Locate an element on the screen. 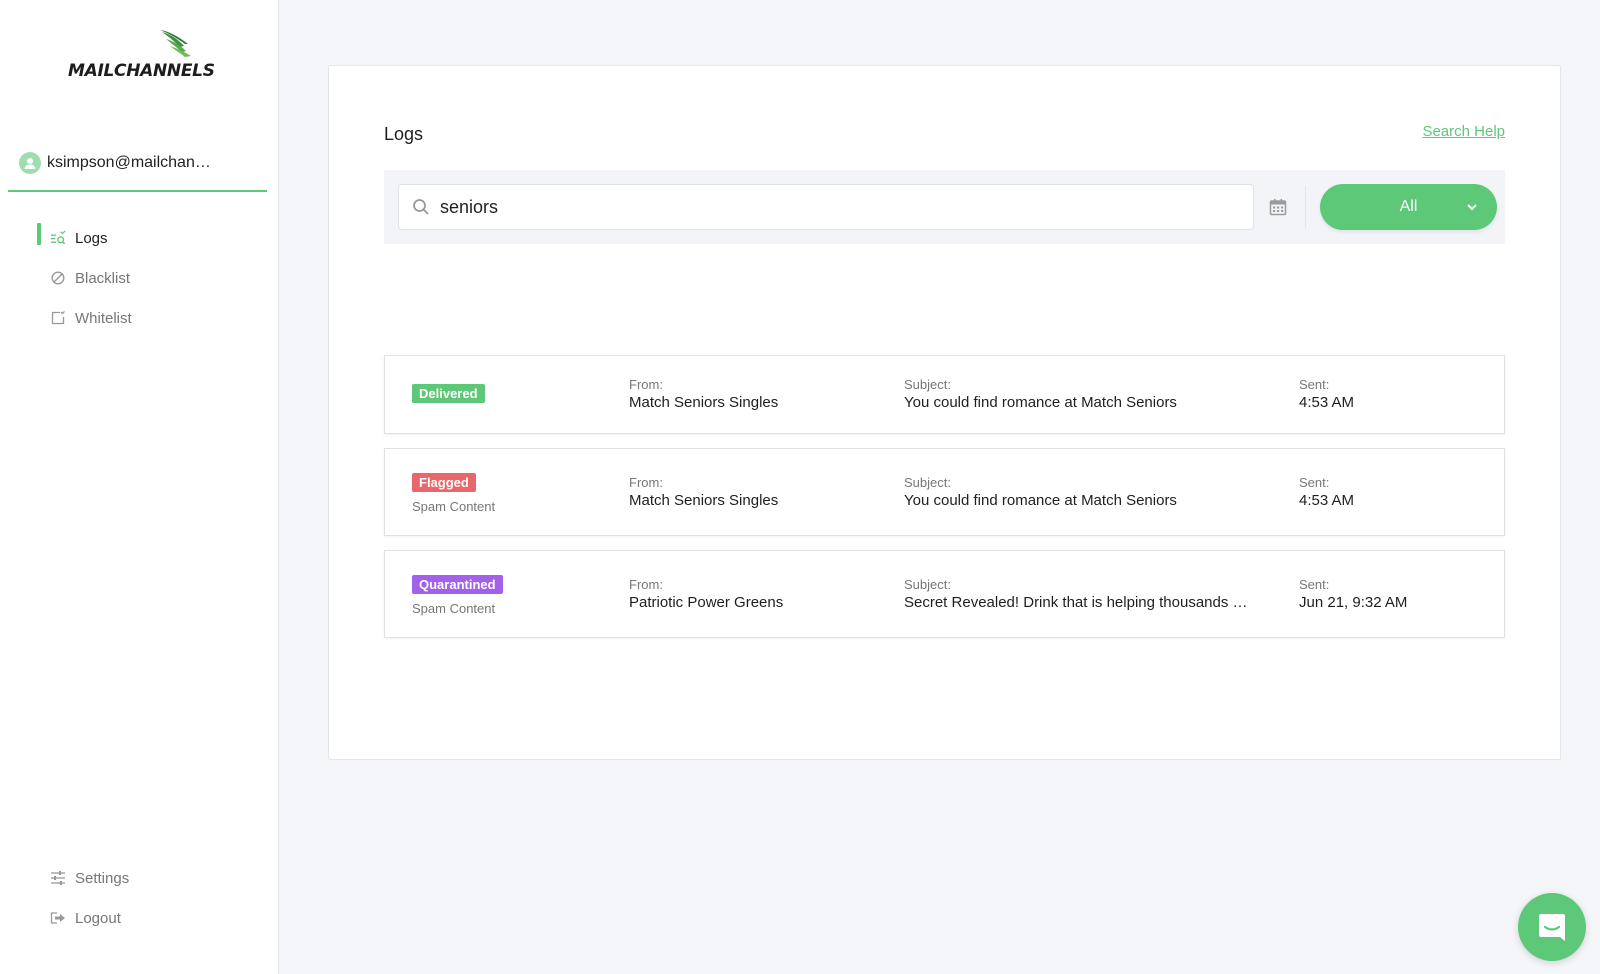  sliders-icon is located at coordinates (58, 878).